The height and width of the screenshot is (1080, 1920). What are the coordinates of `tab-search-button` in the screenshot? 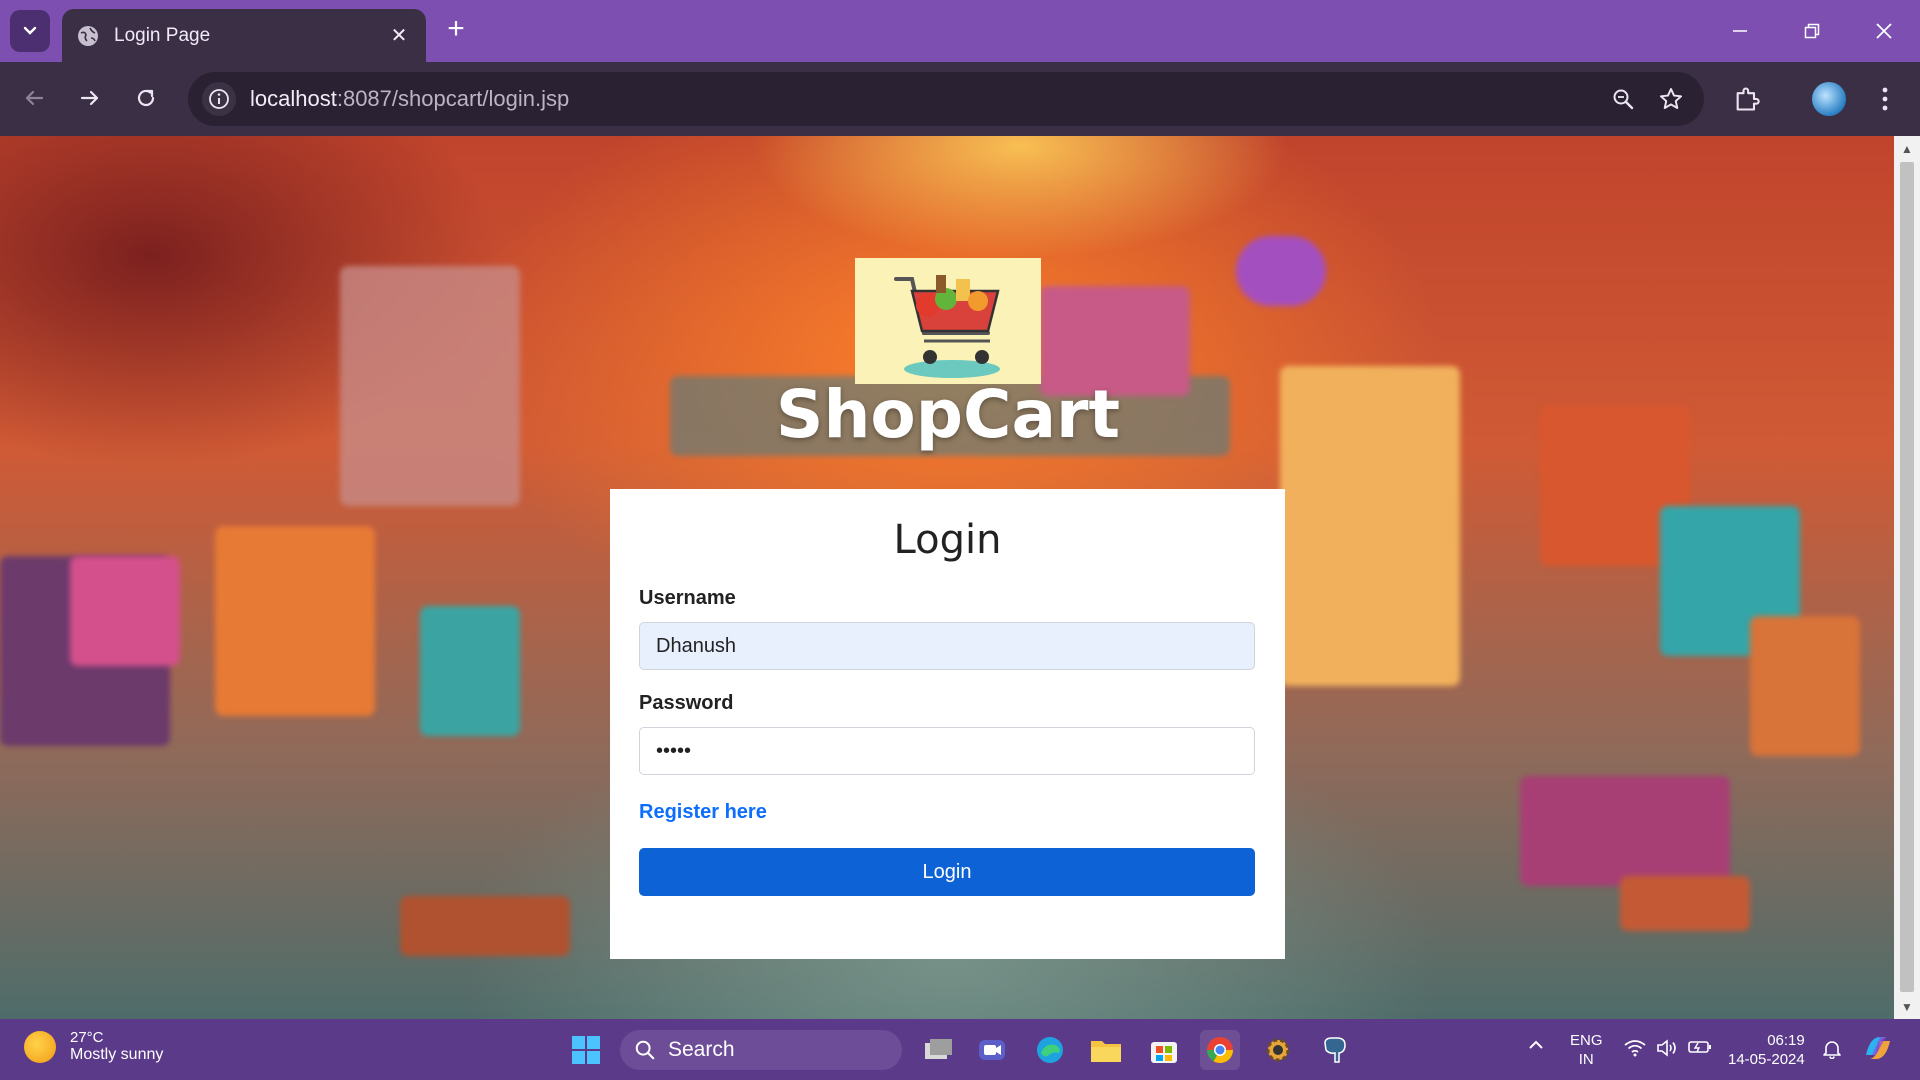 It's located at (30, 31).